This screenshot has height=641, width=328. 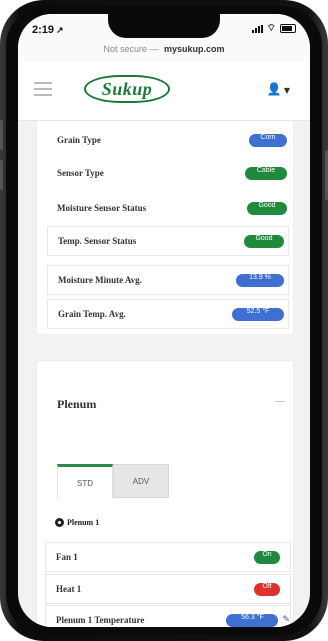 I want to click on edit-icon: ✎, so click(x=286, y=620).